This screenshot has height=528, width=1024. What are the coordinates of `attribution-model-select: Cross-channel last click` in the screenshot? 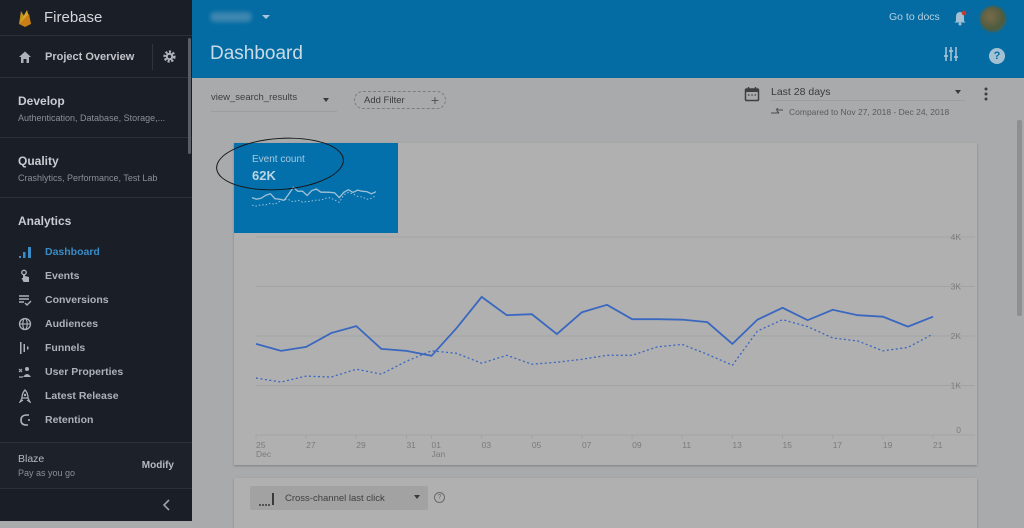 It's located at (339, 498).